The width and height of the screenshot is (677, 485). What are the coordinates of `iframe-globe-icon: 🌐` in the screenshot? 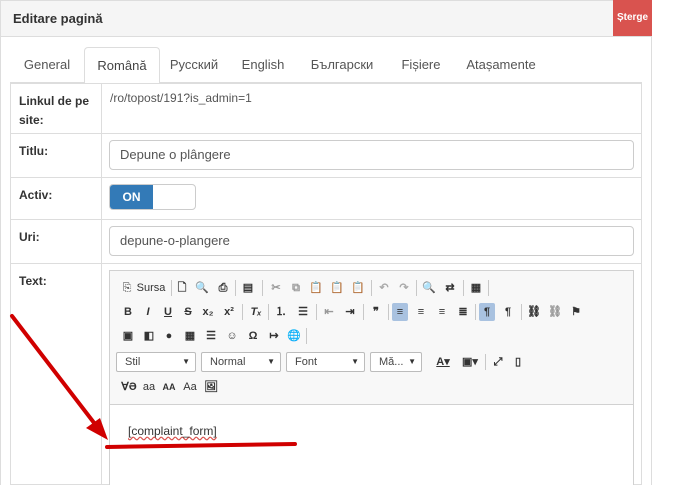 It's located at (294, 336).